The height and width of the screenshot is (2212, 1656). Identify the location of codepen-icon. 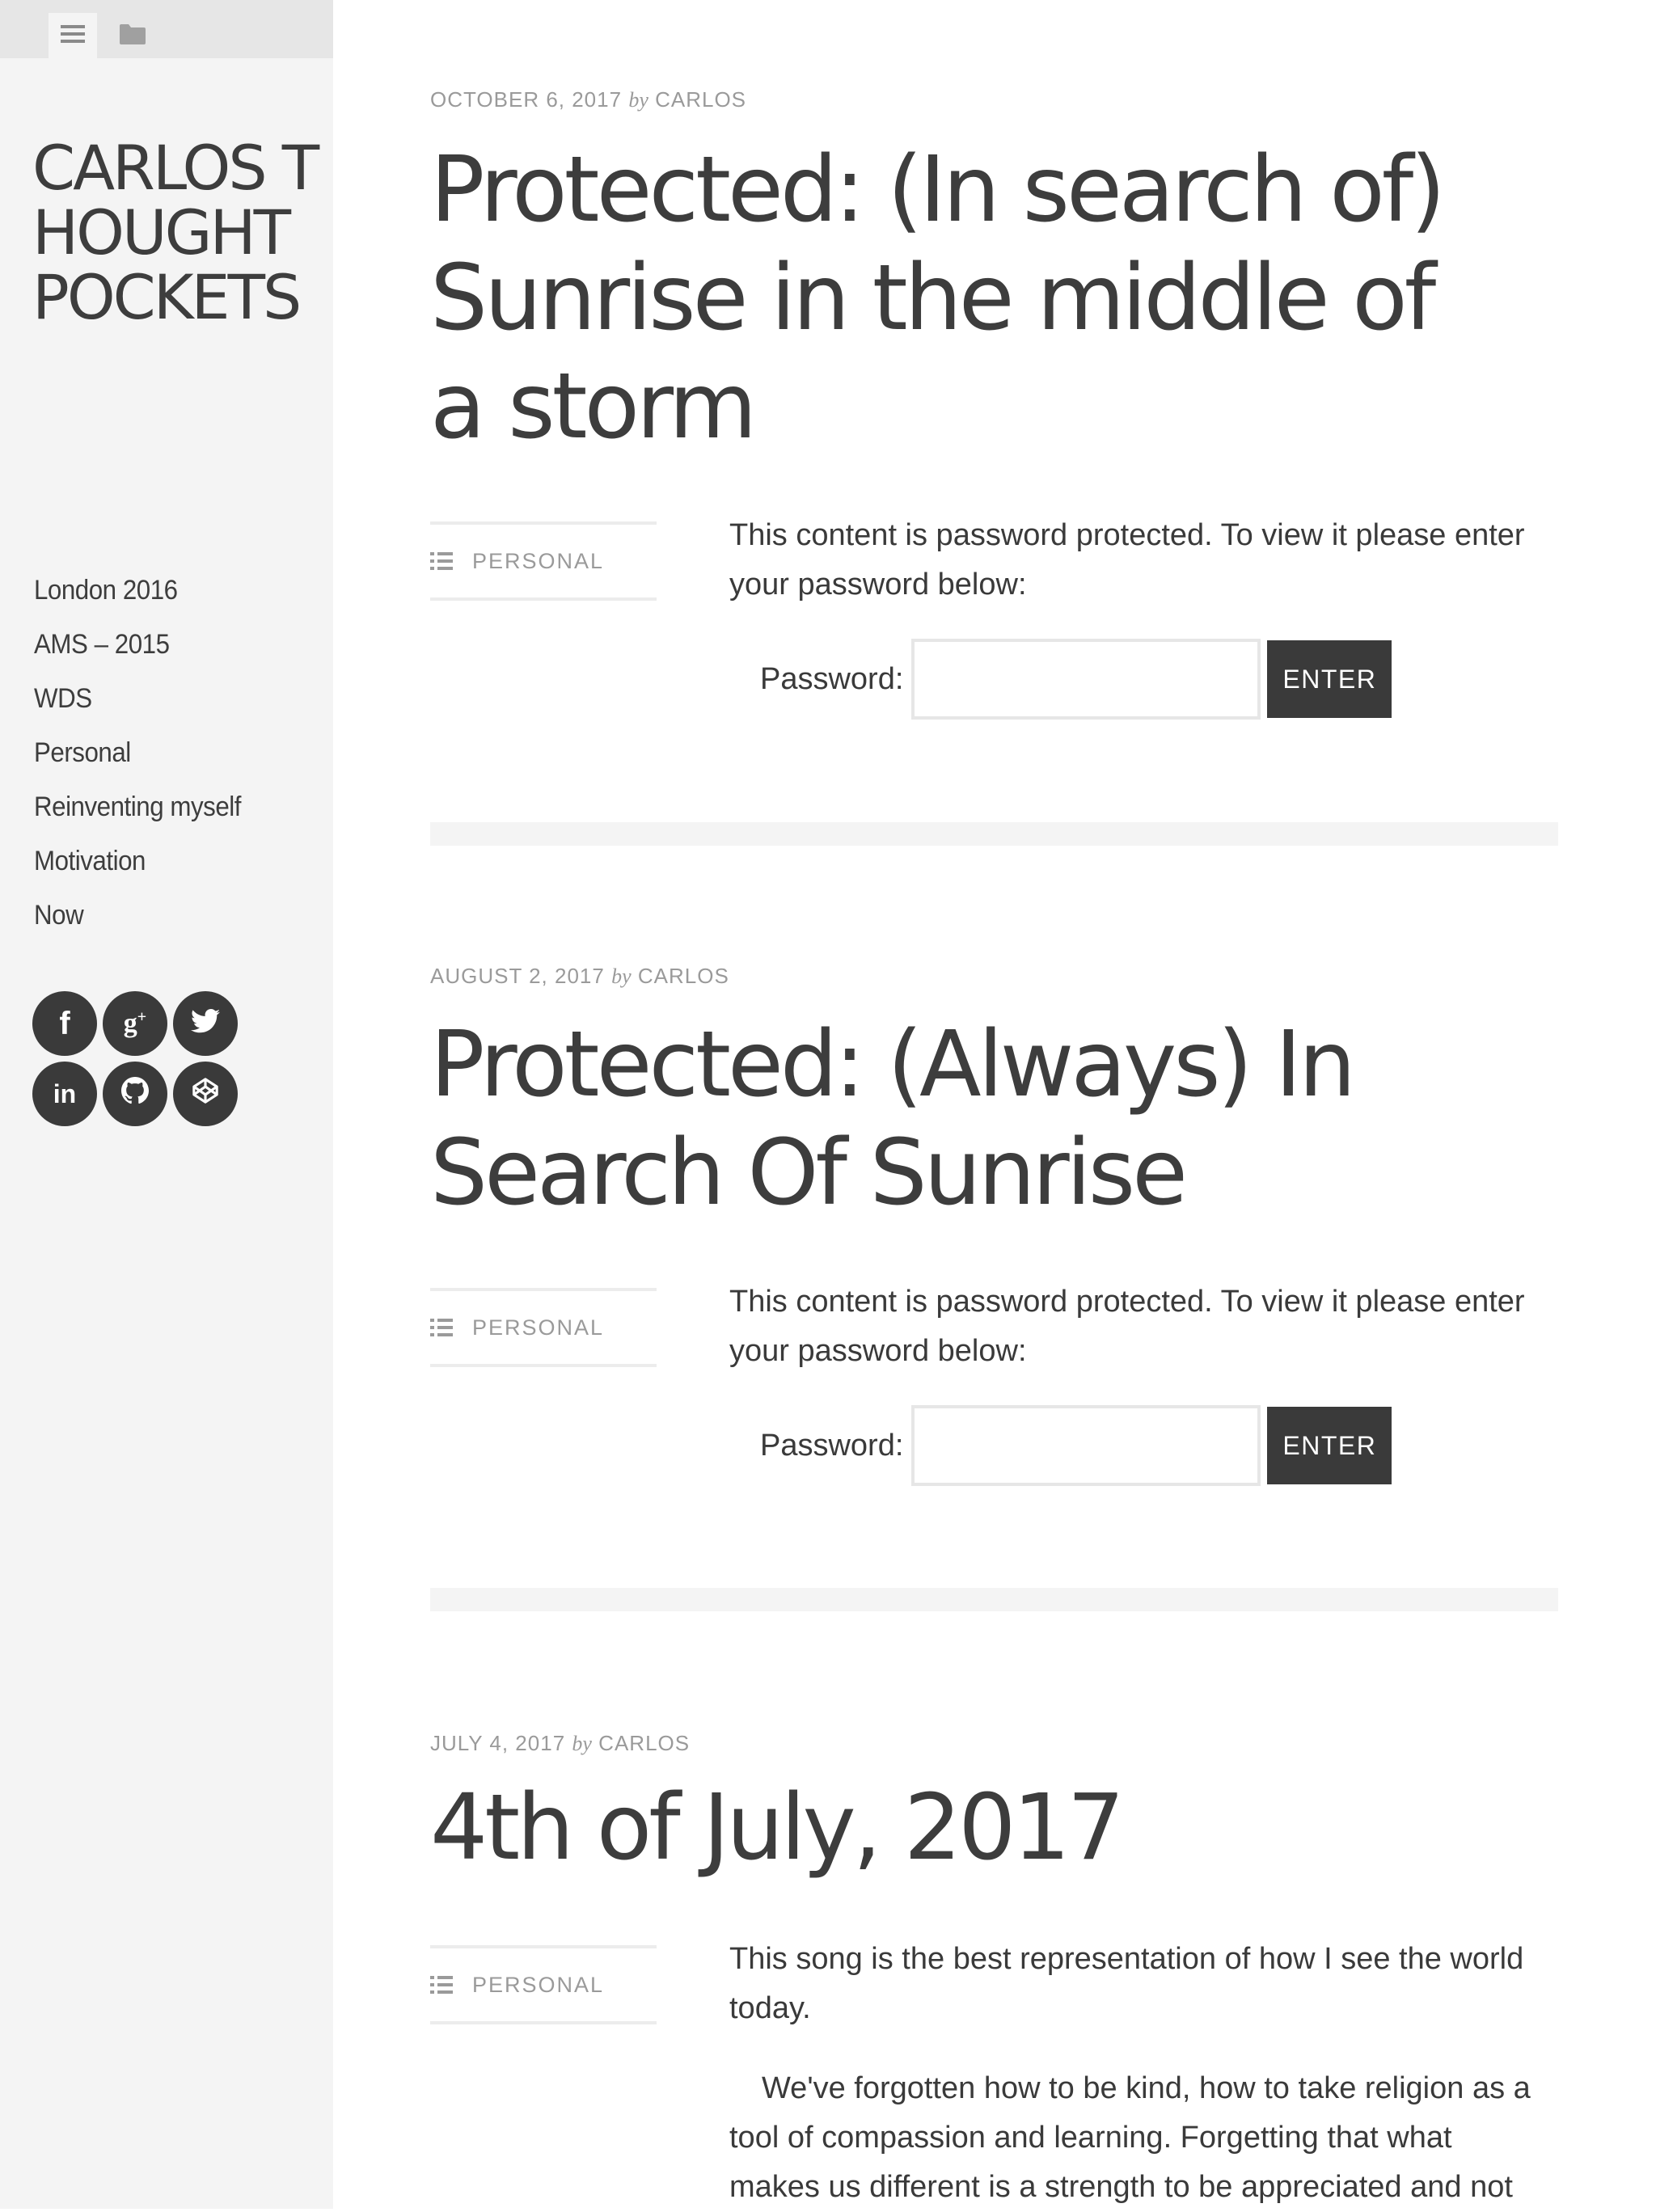
(205, 1095).